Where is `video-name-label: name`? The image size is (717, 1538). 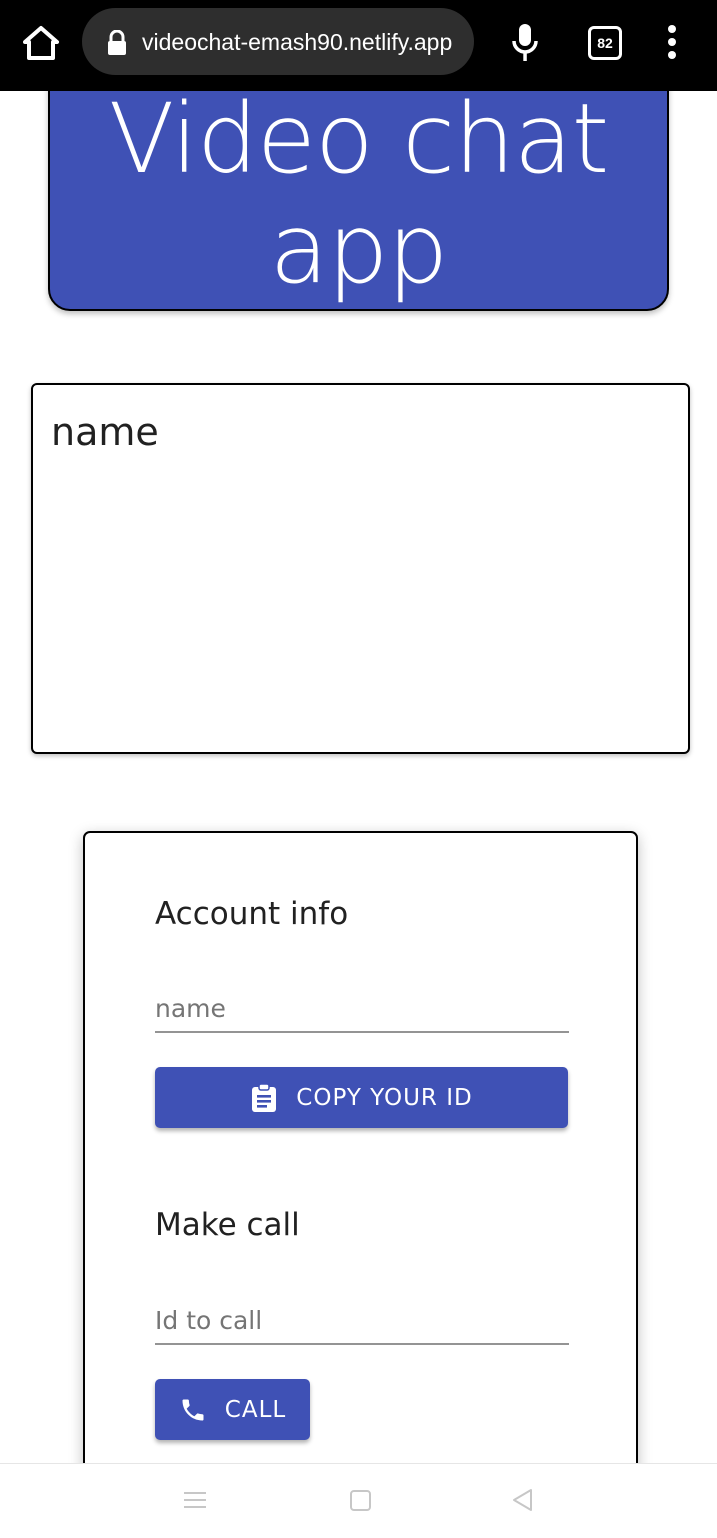
video-name-label: name is located at coordinates (105, 432).